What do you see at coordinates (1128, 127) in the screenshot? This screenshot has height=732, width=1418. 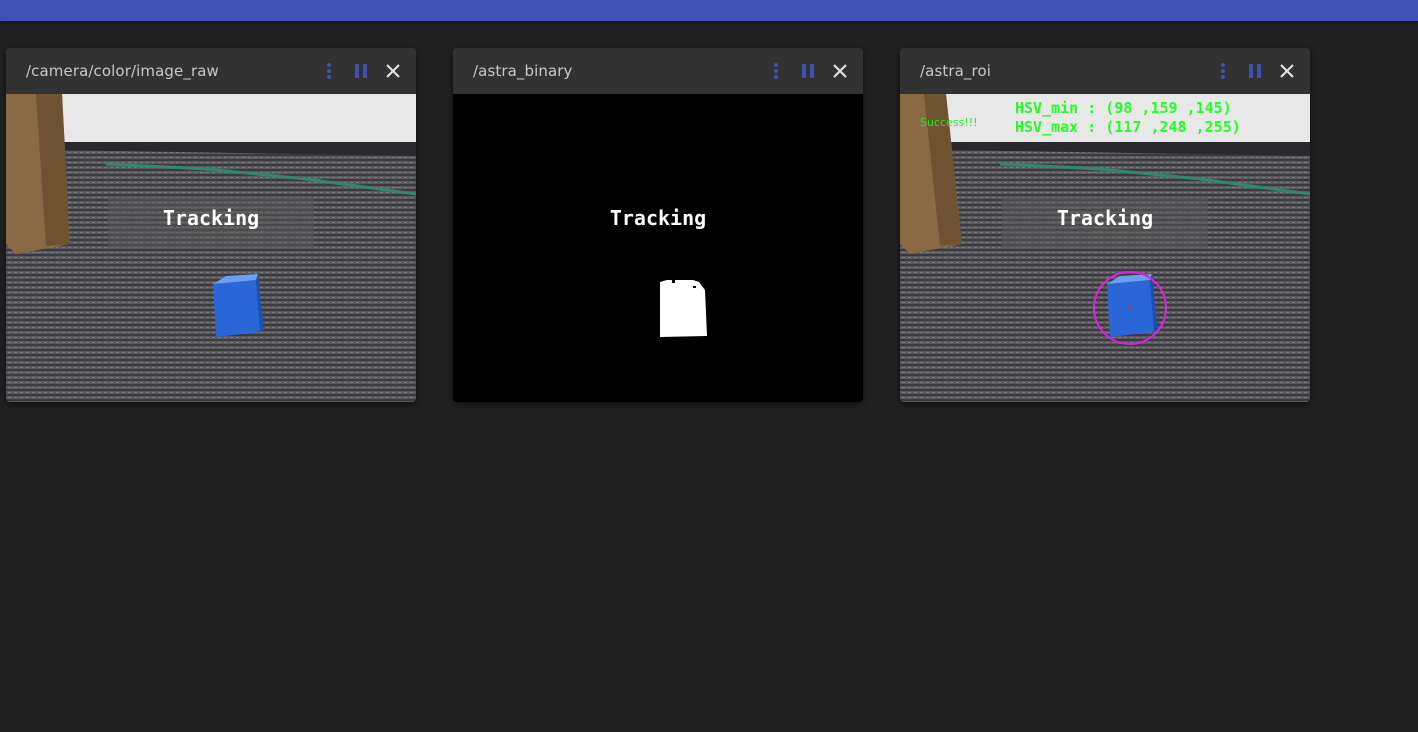 I see `hsv-max-readout: HSV_max : (117 ,248 ,255)` at bounding box center [1128, 127].